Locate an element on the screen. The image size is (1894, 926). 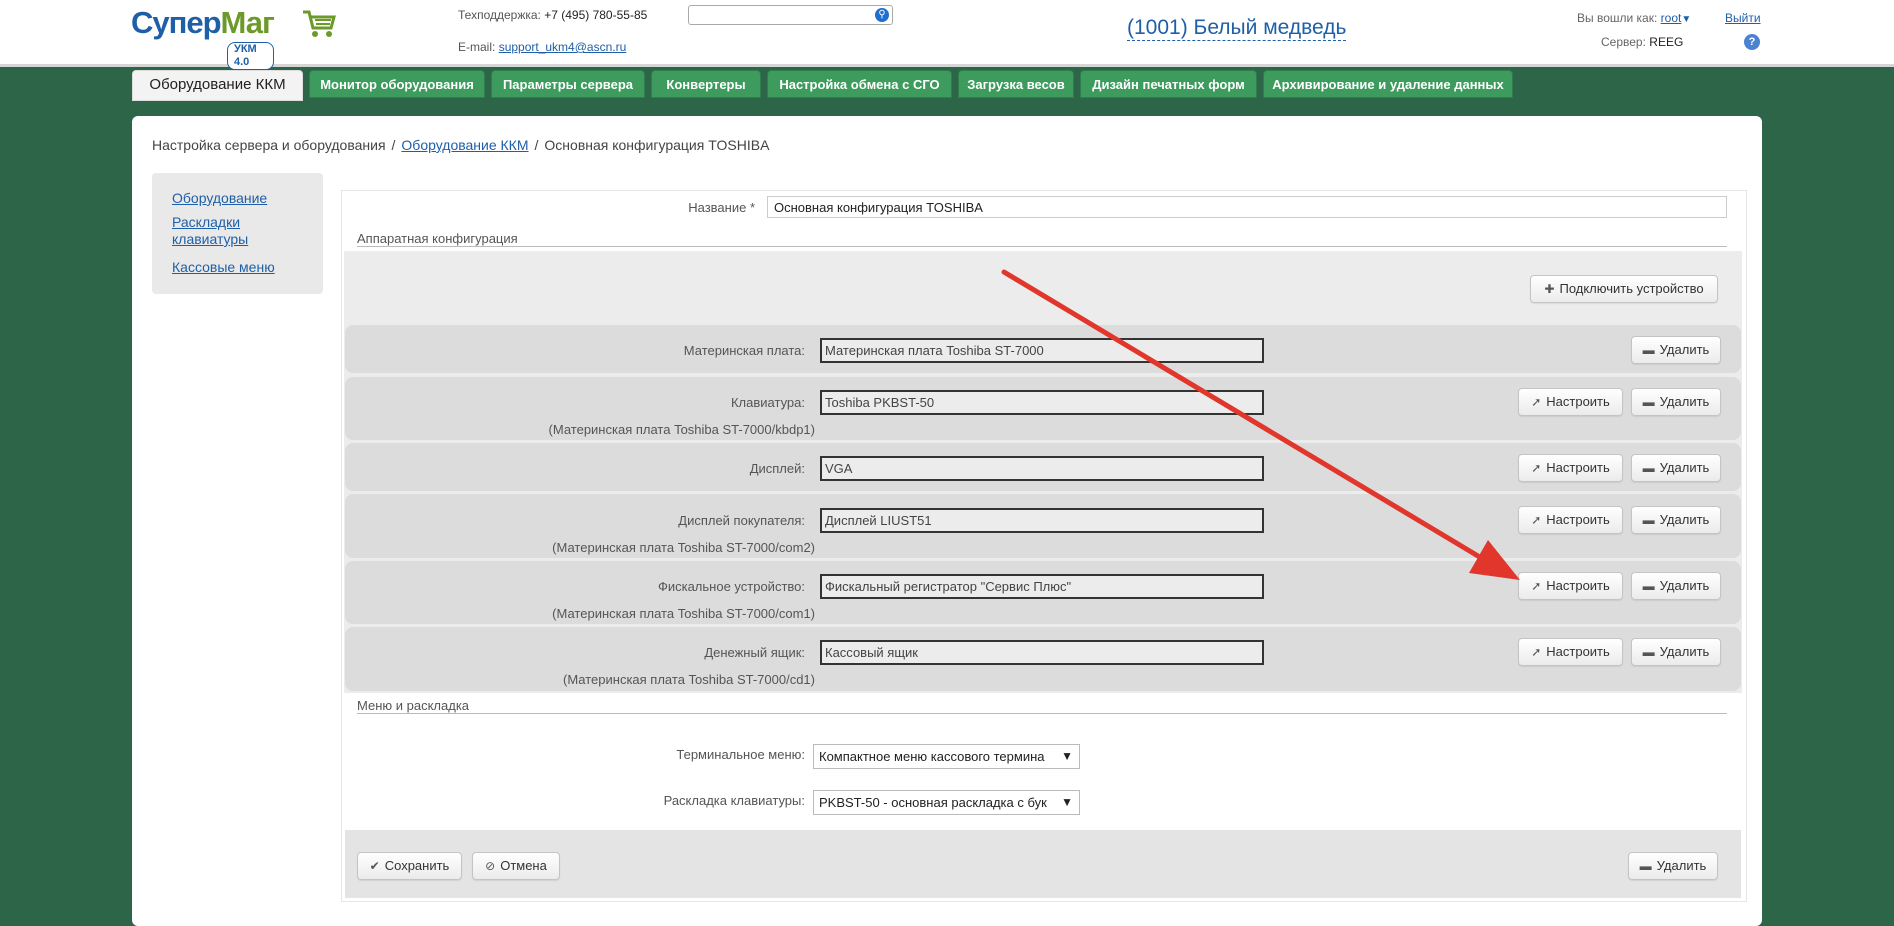
breadcrumb-root: Настройка сервера и оборудования is located at coordinates (269, 145).